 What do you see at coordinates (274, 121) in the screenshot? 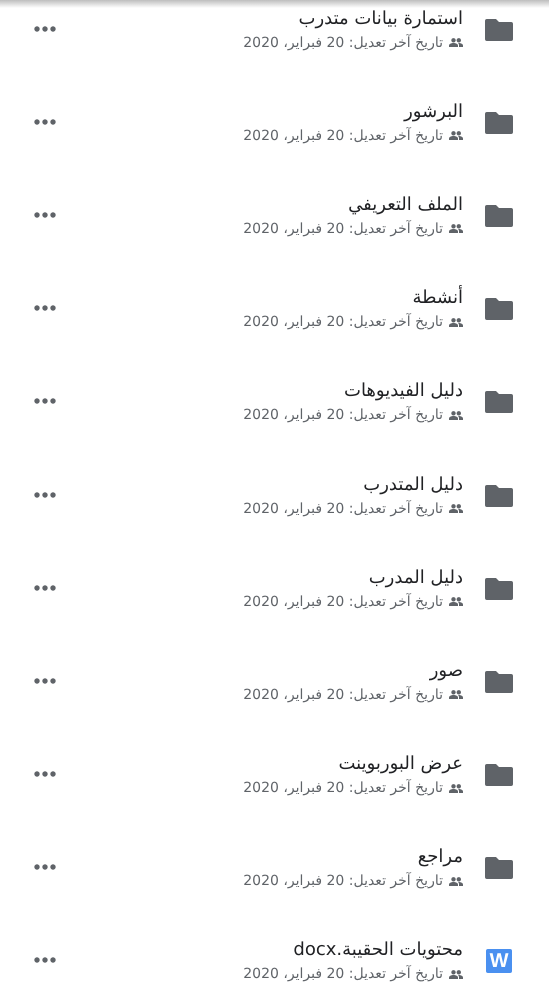
I see `file-row: البرشور تاريخ آخر تعديل: 20 فبراير، 2020` at bounding box center [274, 121].